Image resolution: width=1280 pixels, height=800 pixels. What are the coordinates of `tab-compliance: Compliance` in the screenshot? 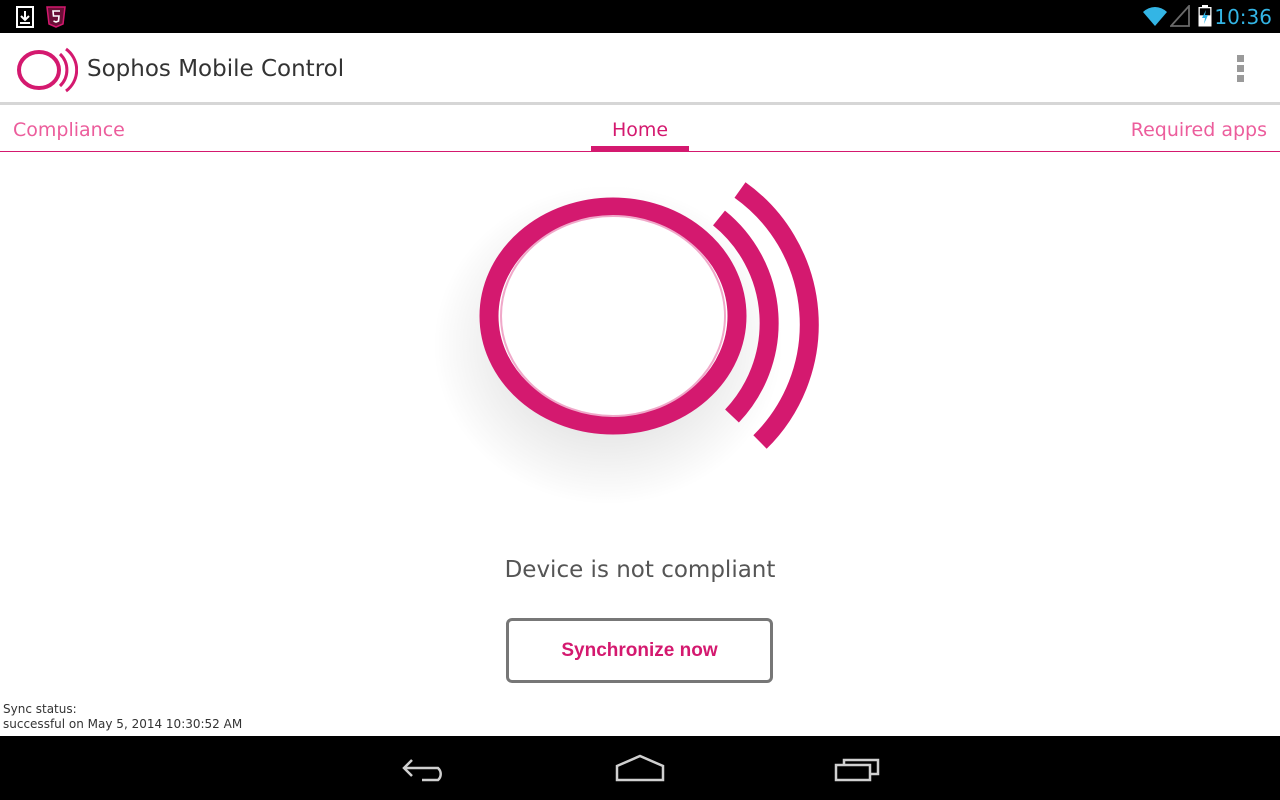 It's located at (69, 130).